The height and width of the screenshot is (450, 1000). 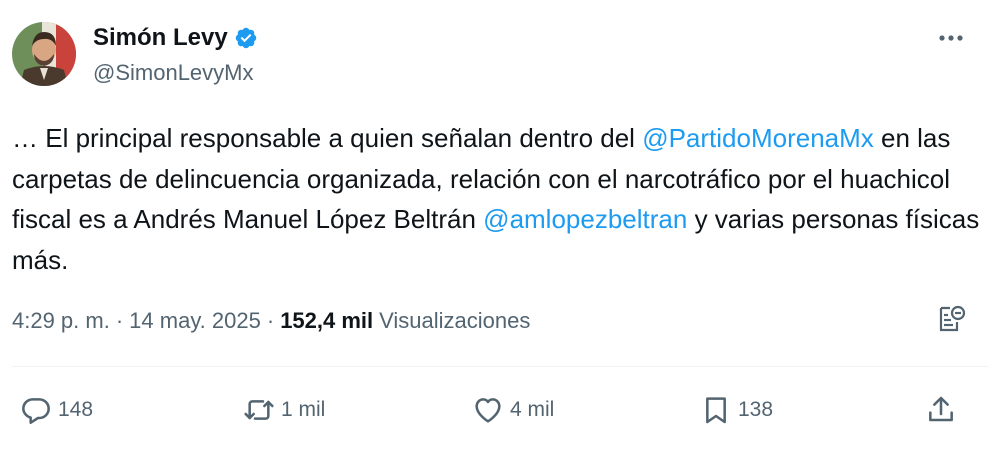 I want to click on grok-icon, so click(x=951, y=320).